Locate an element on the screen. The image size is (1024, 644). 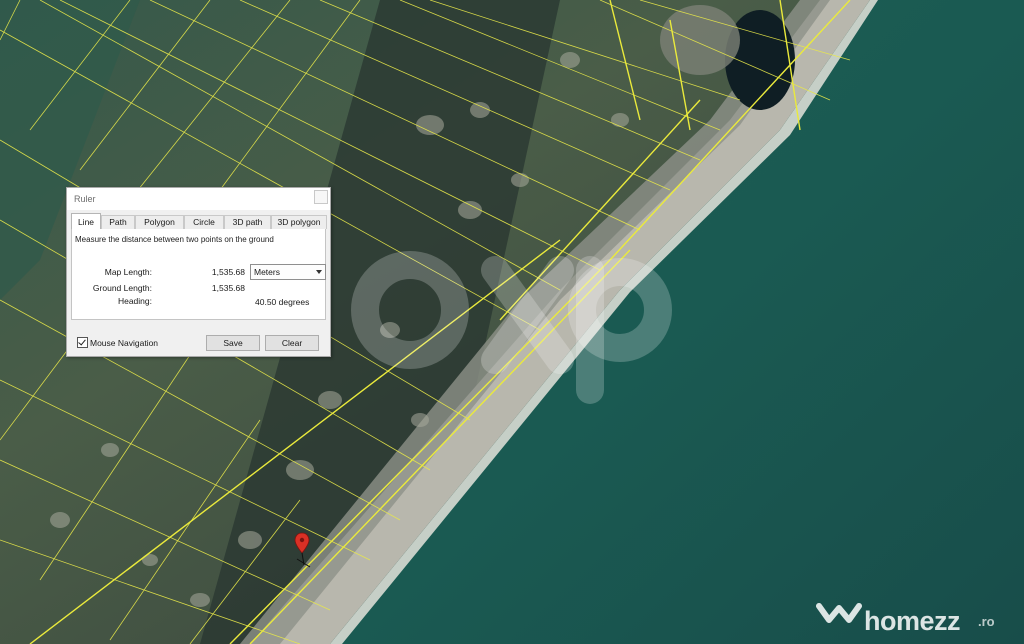
tab-path: Path is located at coordinates (118, 222).